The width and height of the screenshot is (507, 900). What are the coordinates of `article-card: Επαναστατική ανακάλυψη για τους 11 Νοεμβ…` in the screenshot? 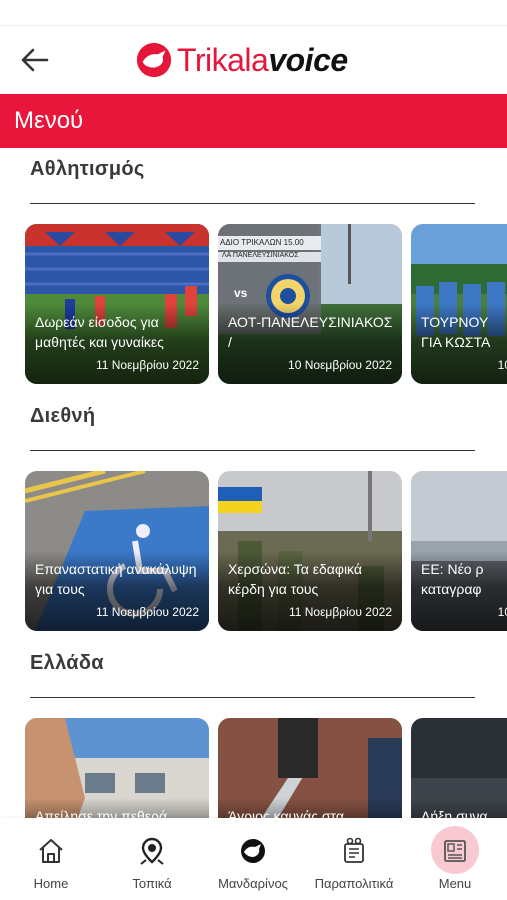 It's located at (117, 551).